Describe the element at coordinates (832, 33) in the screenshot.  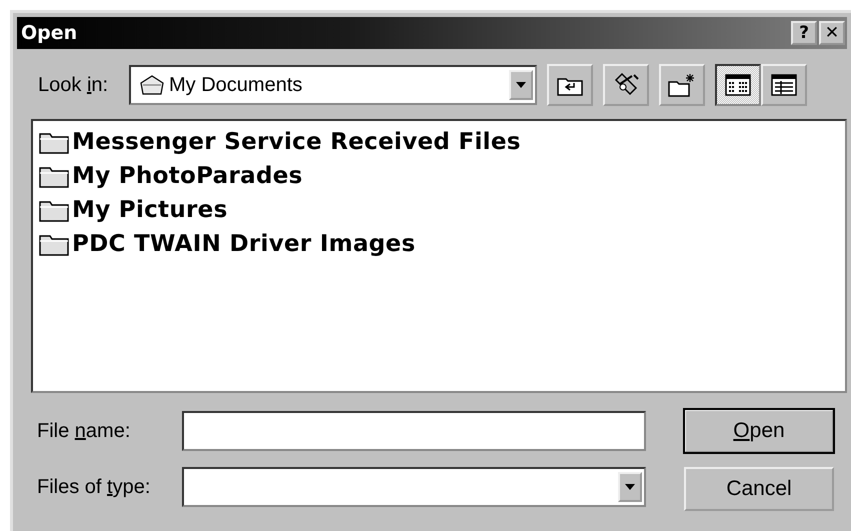
I see `close-button: ✕` at that location.